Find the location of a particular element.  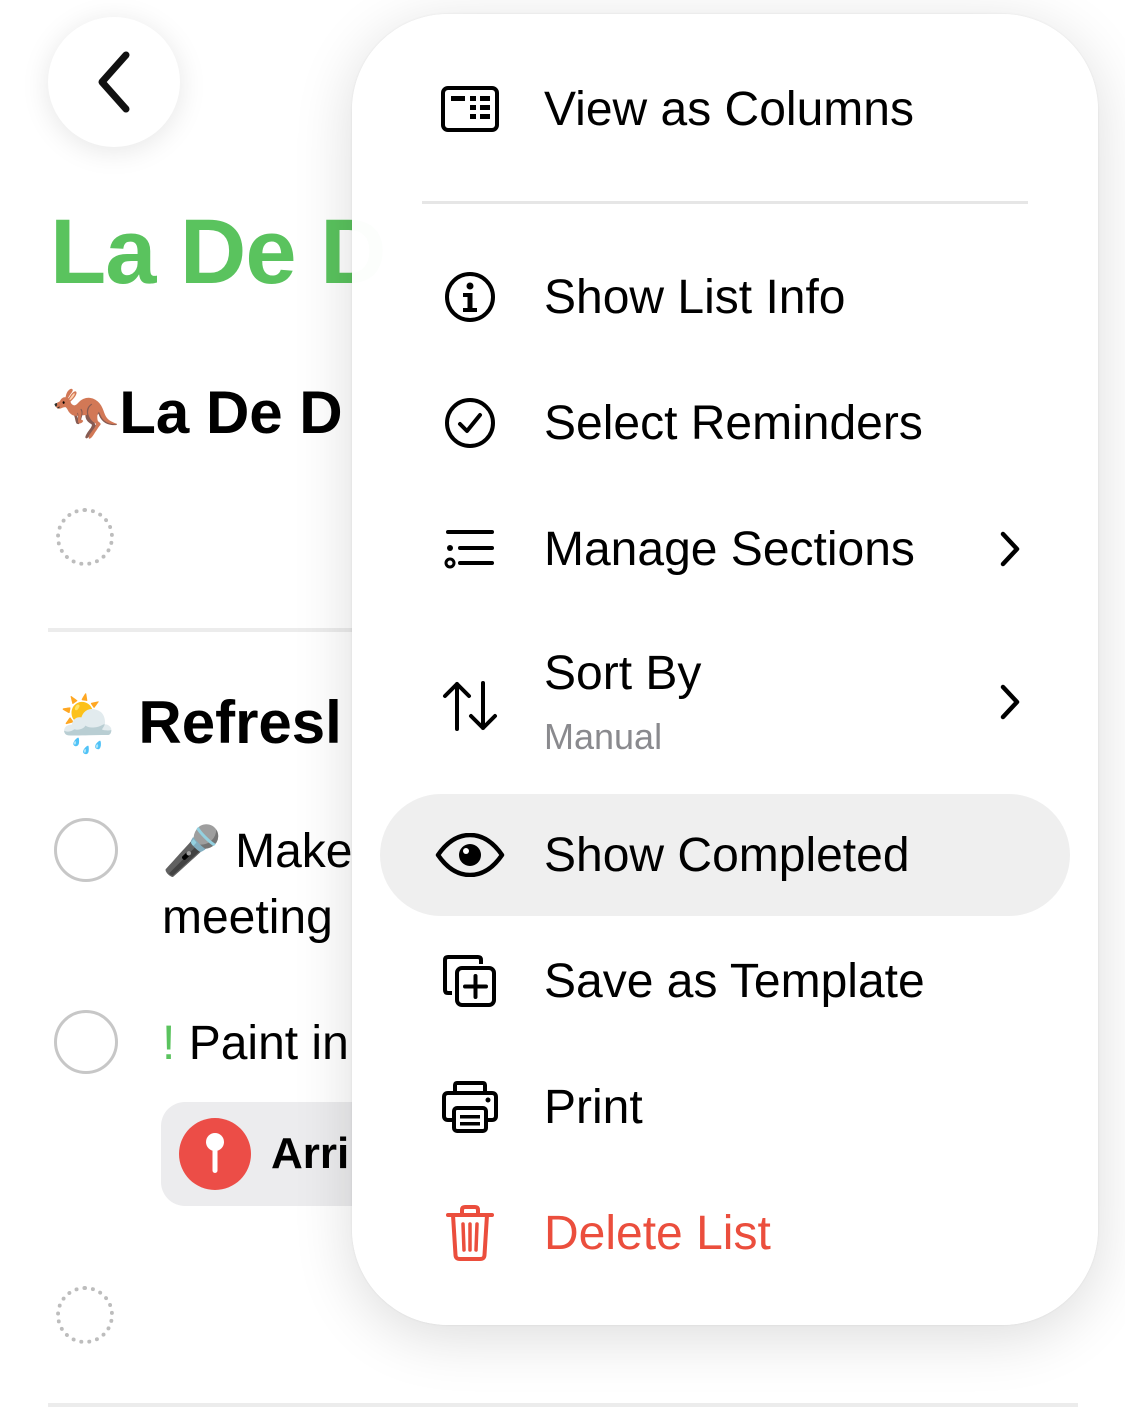

sections-list-icon is located at coordinates (470, 549).